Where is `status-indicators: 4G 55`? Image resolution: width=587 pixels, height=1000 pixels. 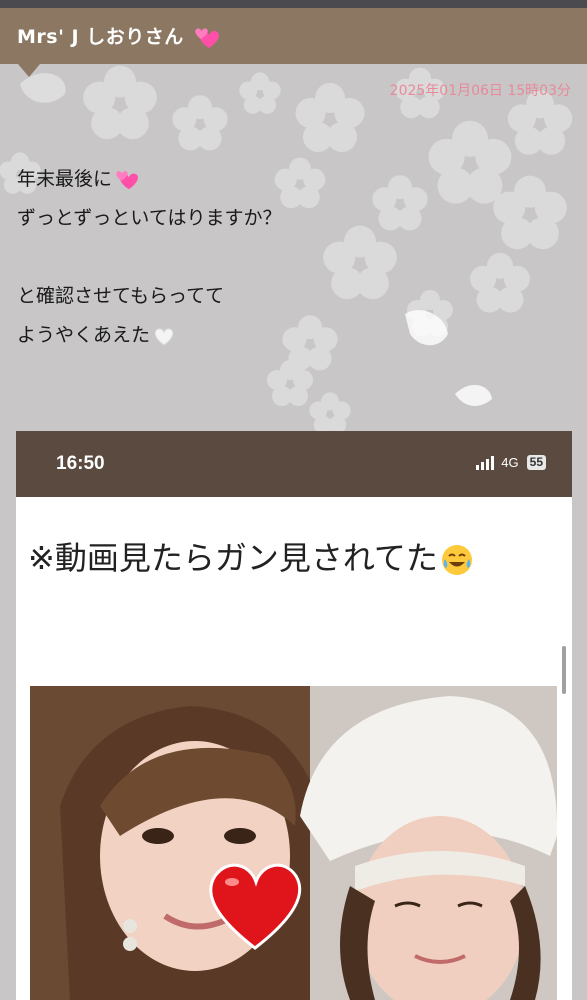
status-indicators: 4G 55 is located at coordinates (511, 462).